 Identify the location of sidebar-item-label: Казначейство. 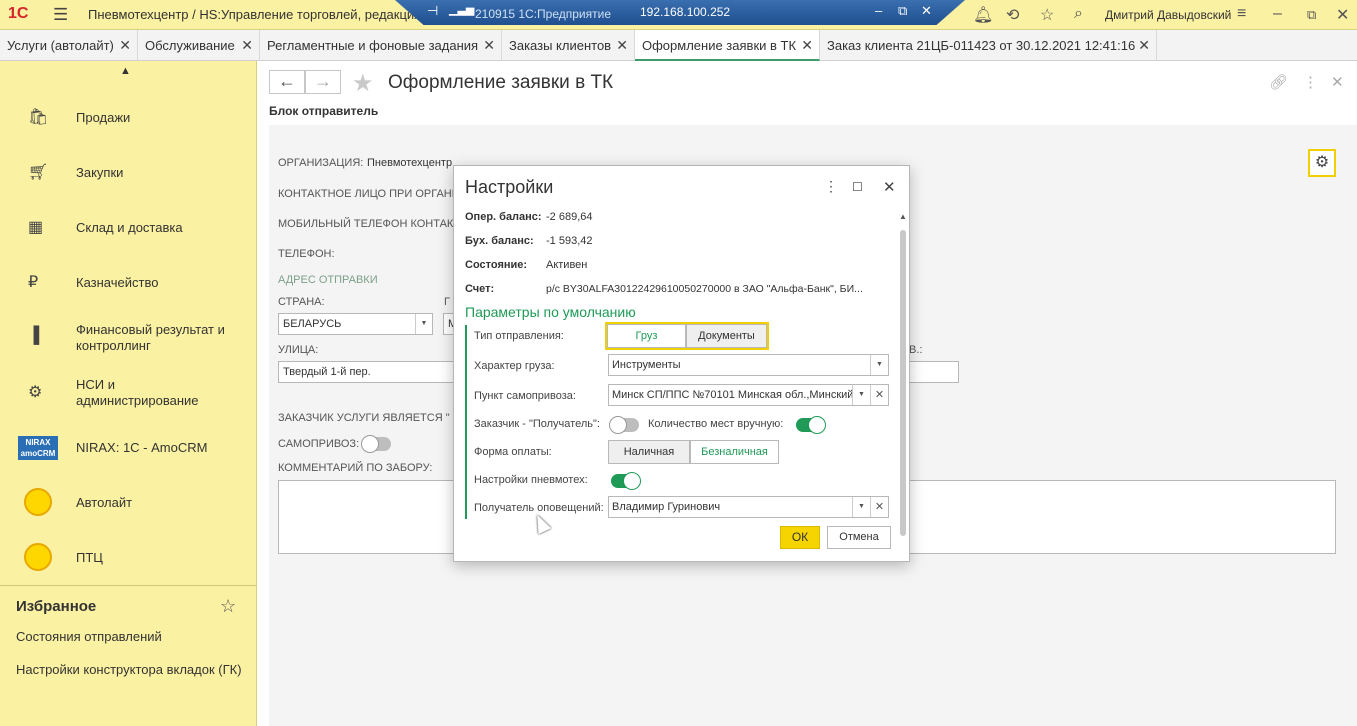
(117, 282).